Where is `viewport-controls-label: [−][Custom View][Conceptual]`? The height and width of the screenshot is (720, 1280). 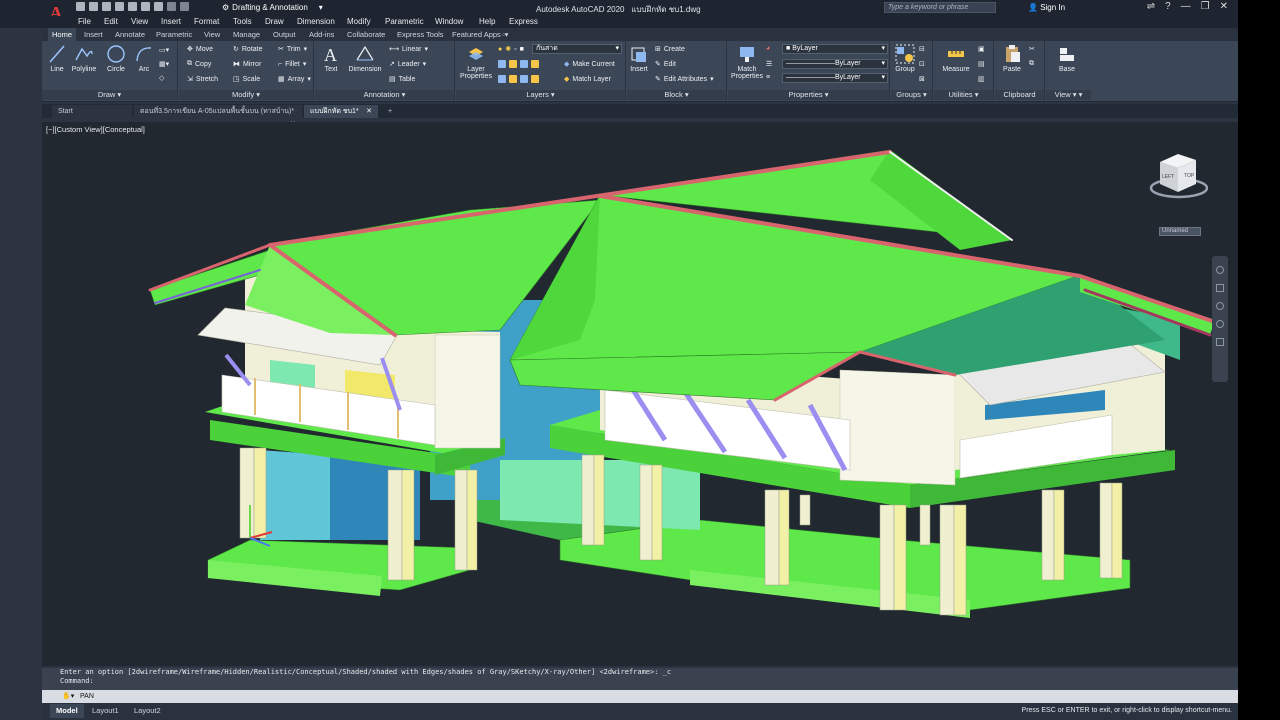 viewport-controls-label: [−][Custom View][Conceptual] is located at coordinates (95, 129).